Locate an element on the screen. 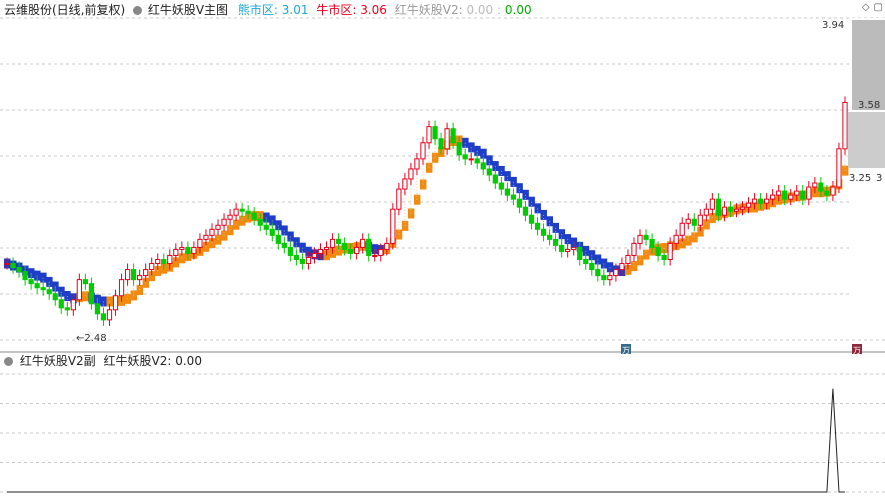 Image resolution: width=885 pixels, height=496 pixels. diamond-icon: ◇ is located at coordinates (866, 7).